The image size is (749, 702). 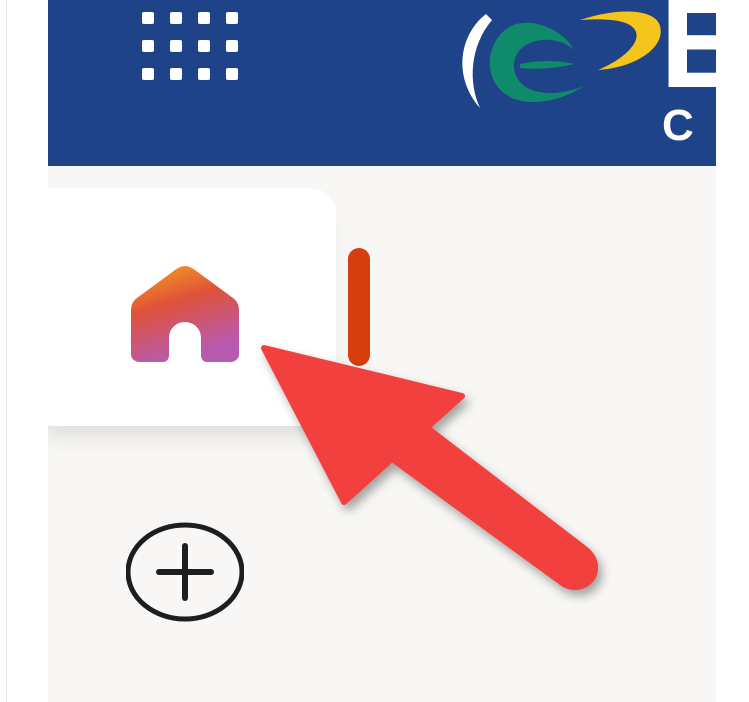 I want to click on add-circle-icon, so click(x=185, y=572).